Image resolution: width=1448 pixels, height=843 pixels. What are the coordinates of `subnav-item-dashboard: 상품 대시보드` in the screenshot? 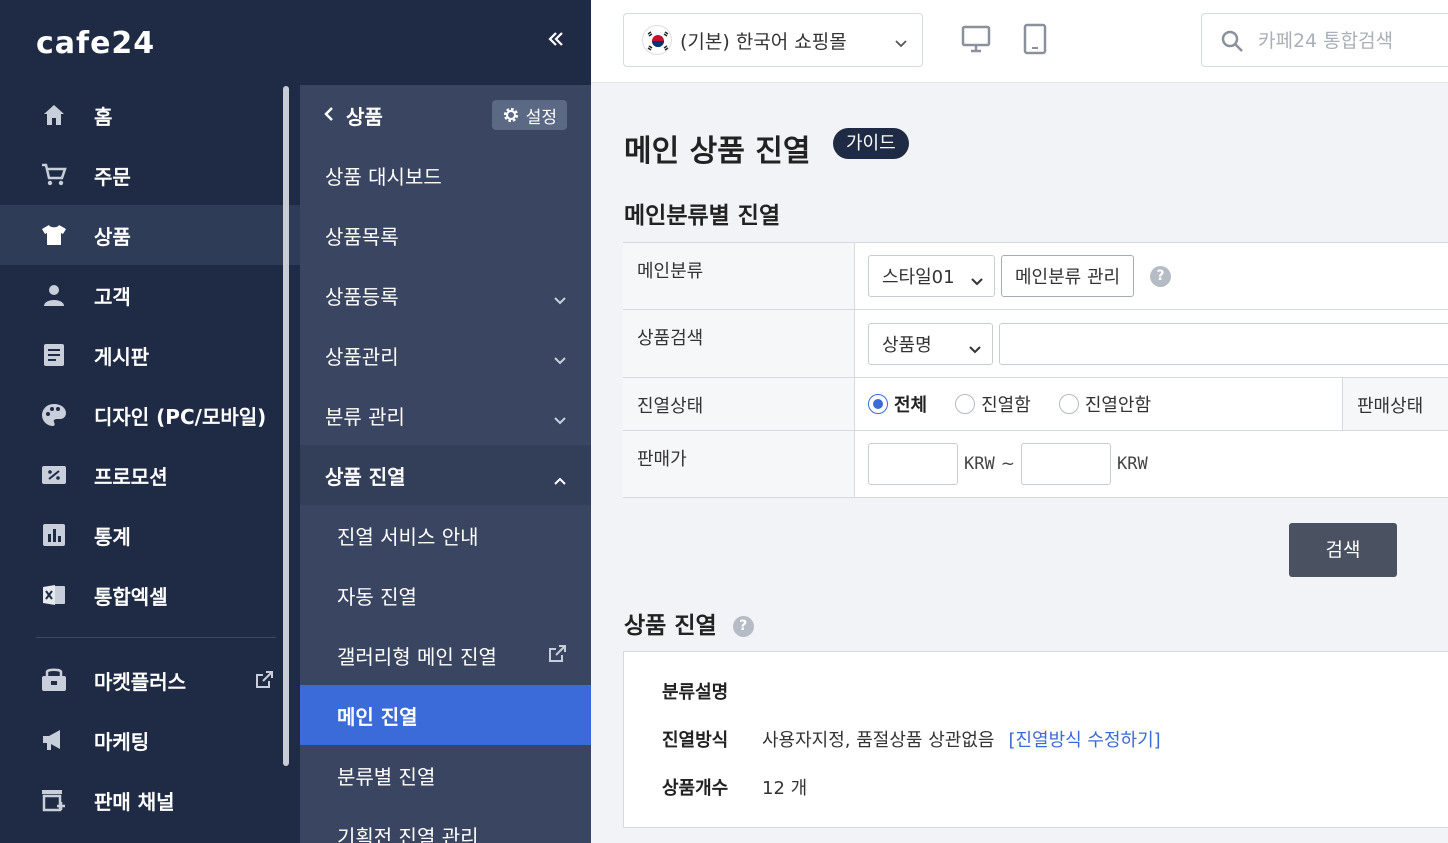 It's located at (445, 175).